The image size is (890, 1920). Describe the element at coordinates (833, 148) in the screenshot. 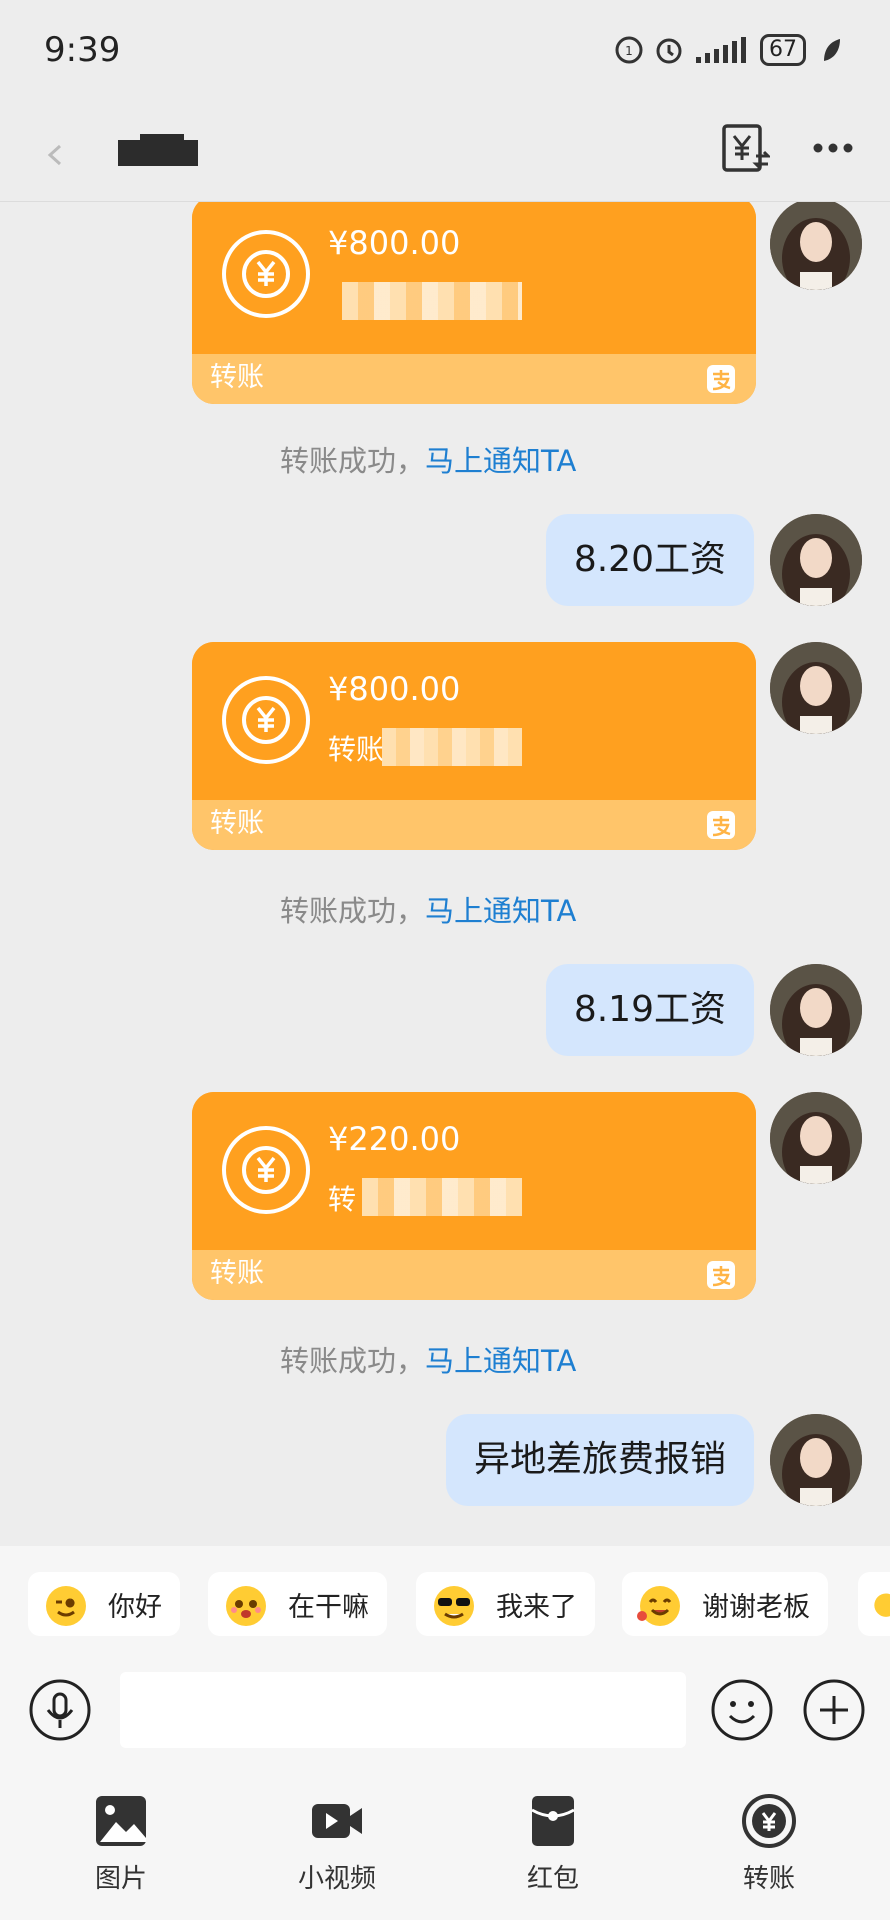

I see `more-icon` at that location.